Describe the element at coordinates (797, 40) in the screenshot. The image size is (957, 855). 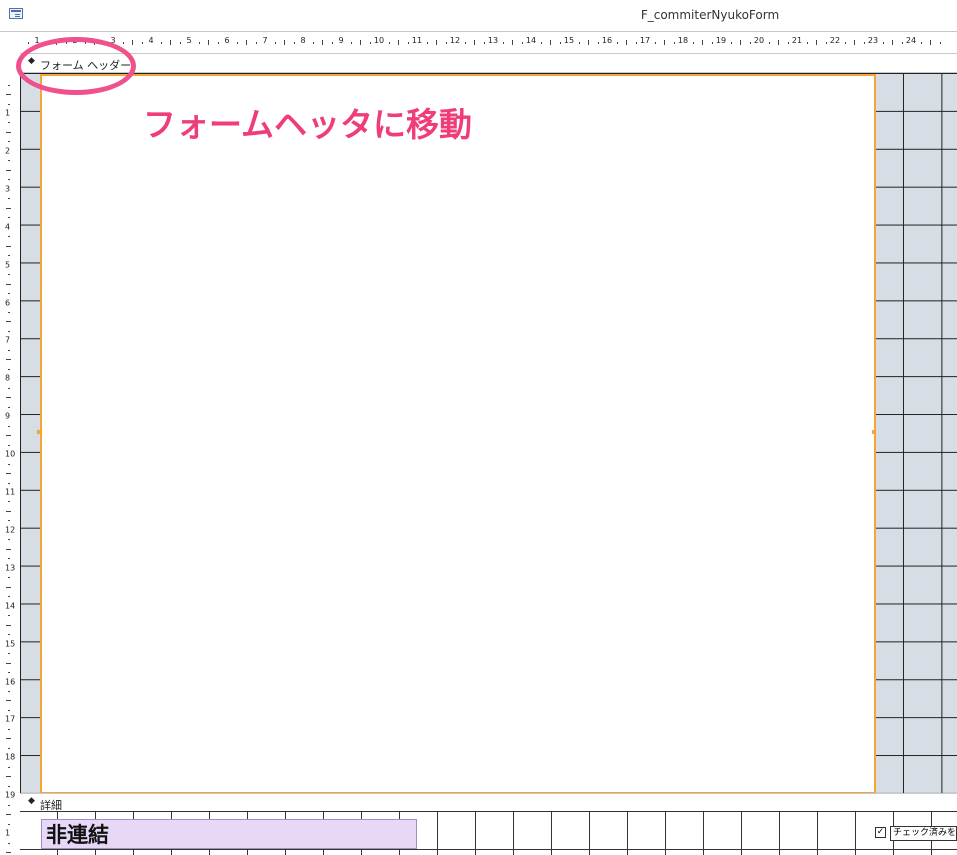
I see `ruler-number: 21` at that location.